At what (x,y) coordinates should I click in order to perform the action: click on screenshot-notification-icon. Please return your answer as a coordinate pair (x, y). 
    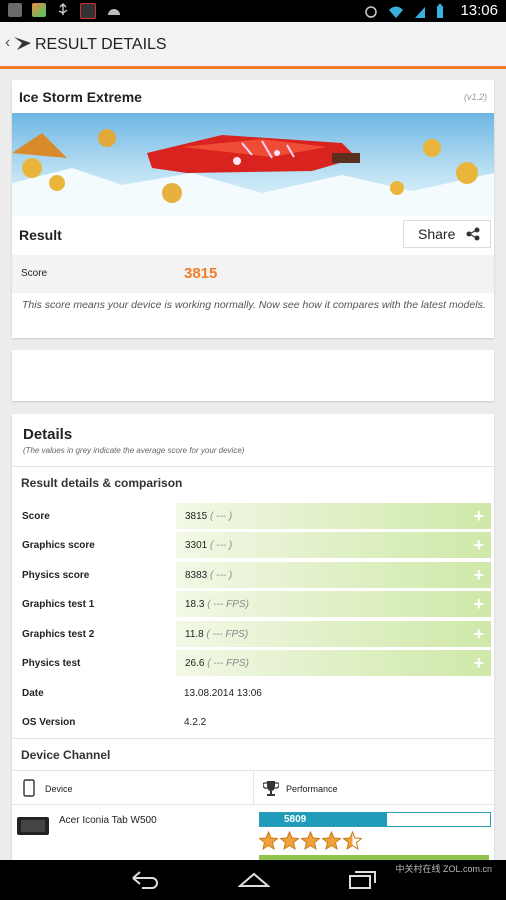
    Looking at the image, I should click on (15, 10).